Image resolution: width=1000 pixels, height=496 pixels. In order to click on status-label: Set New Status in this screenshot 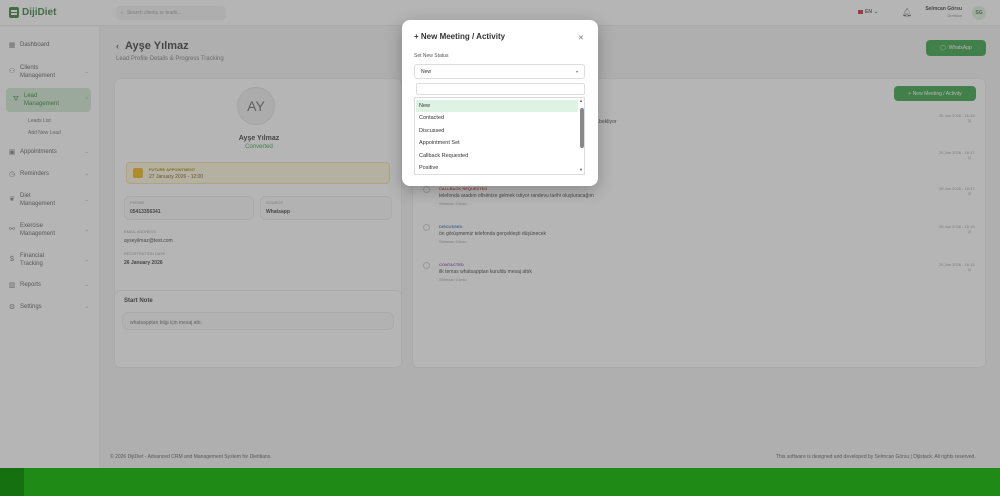, I will do `click(431, 56)`.